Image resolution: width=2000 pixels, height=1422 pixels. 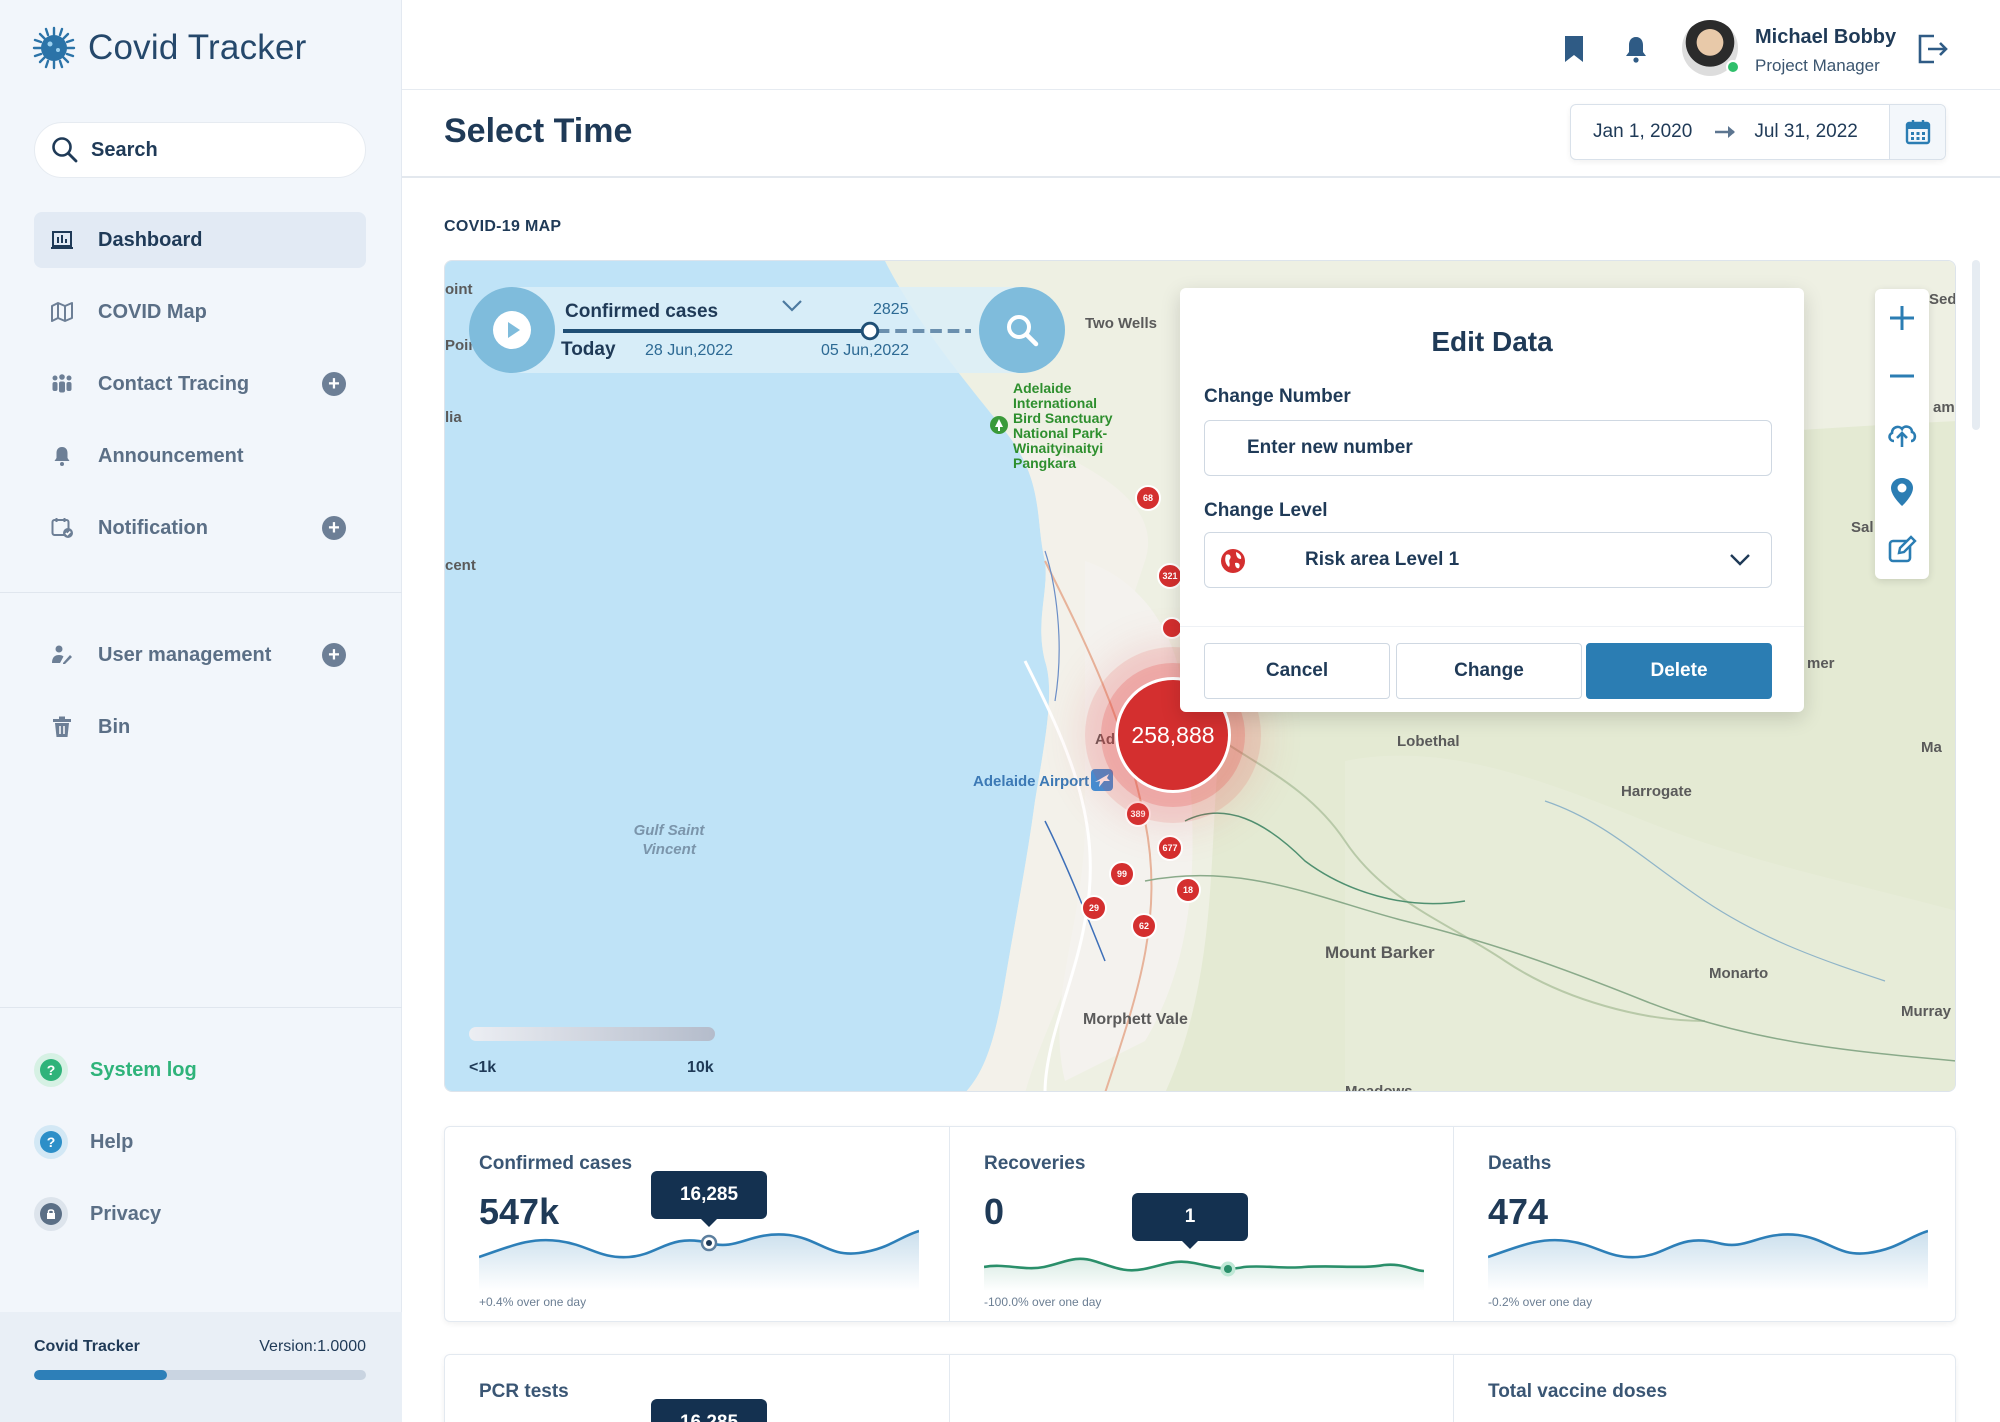 I want to click on sidebar-item-privacy: Privacy, so click(x=97, y=1214).